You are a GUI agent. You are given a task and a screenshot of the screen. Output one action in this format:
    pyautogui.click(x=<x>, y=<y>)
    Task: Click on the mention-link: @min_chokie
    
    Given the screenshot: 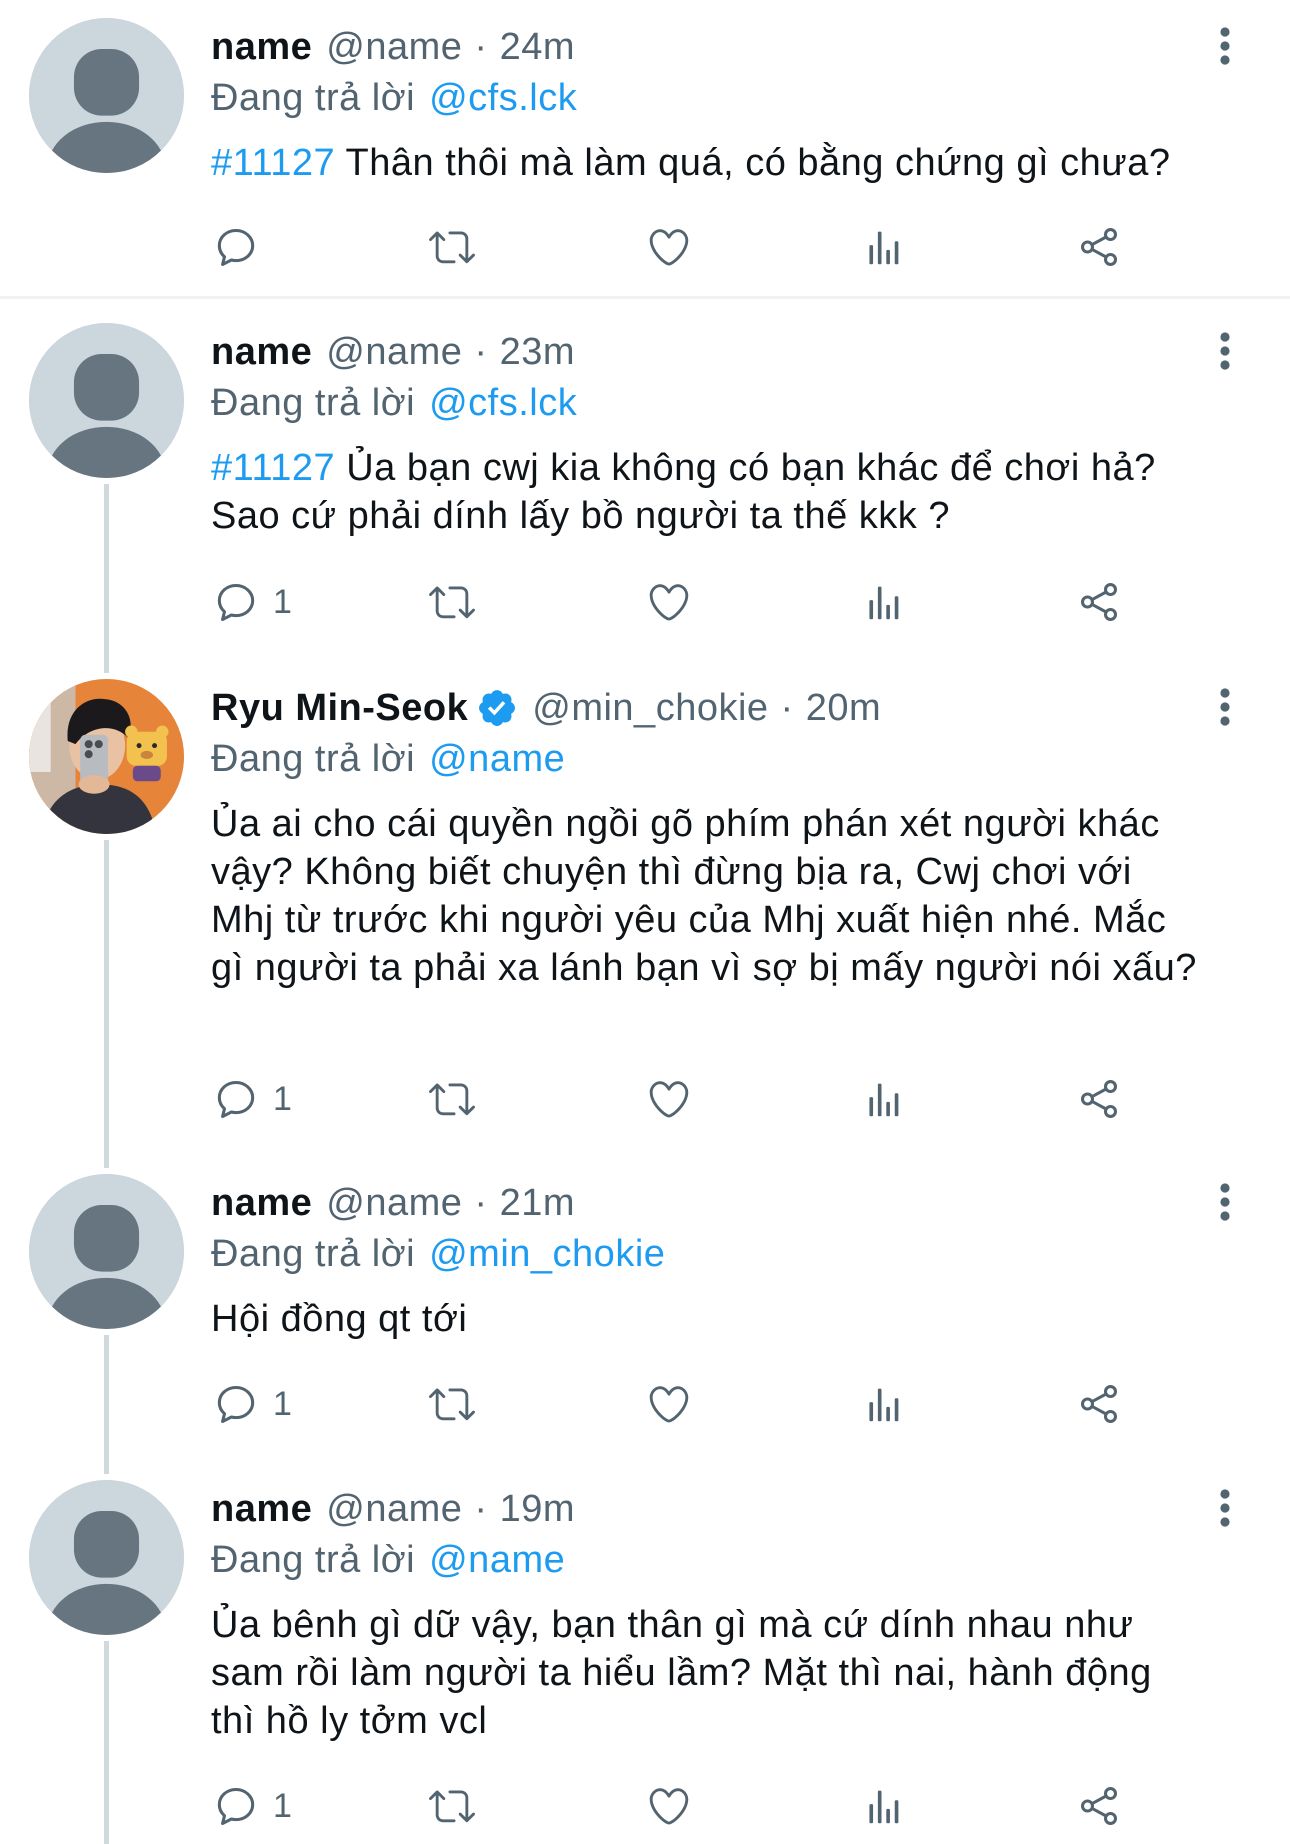 What is the action you would take?
    pyautogui.click(x=547, y=1254)
    